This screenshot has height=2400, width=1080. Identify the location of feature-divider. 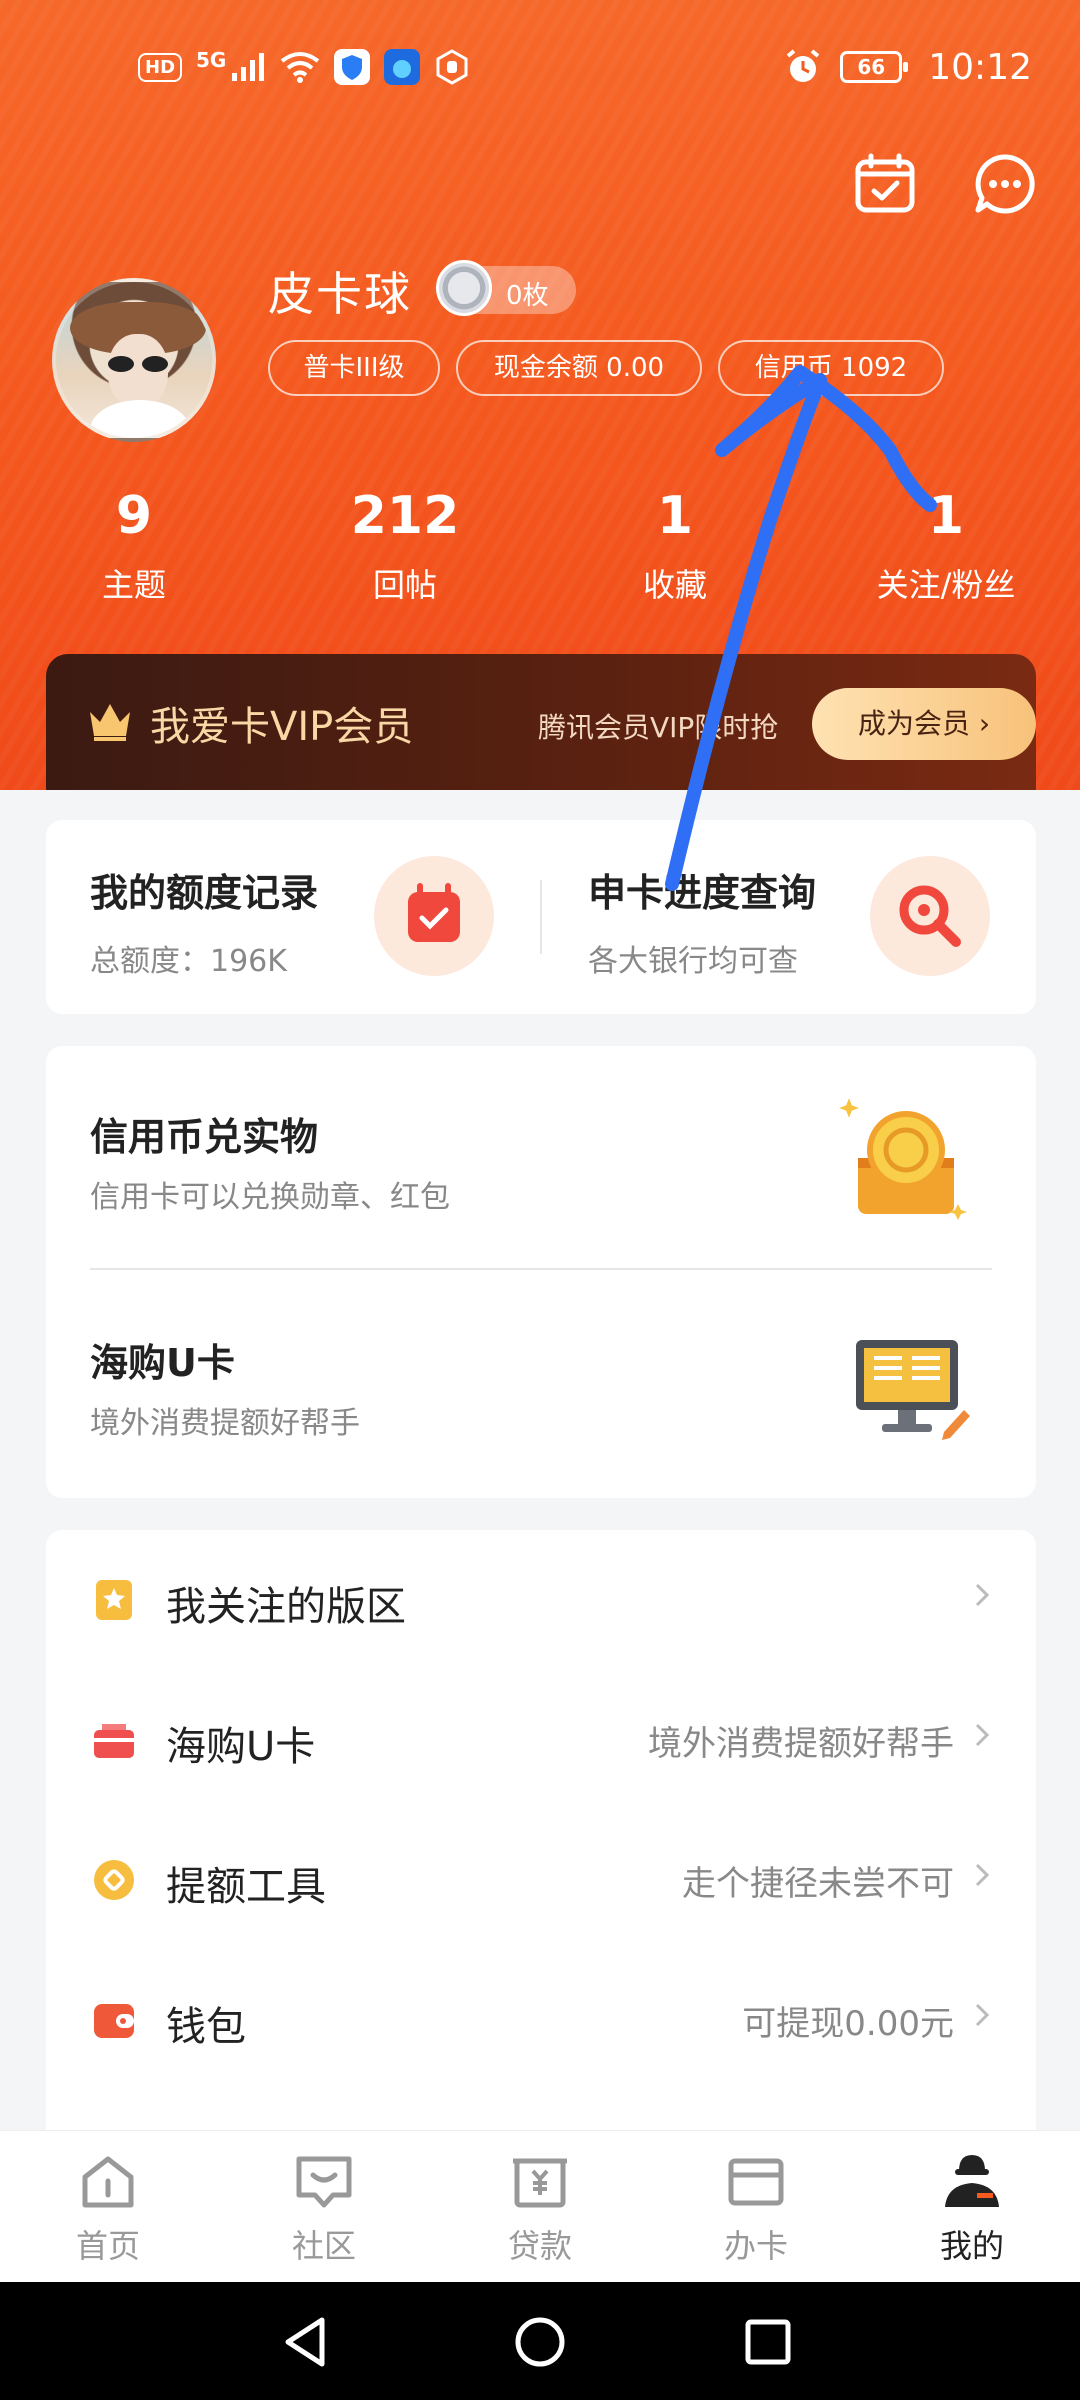
(541, 1269).